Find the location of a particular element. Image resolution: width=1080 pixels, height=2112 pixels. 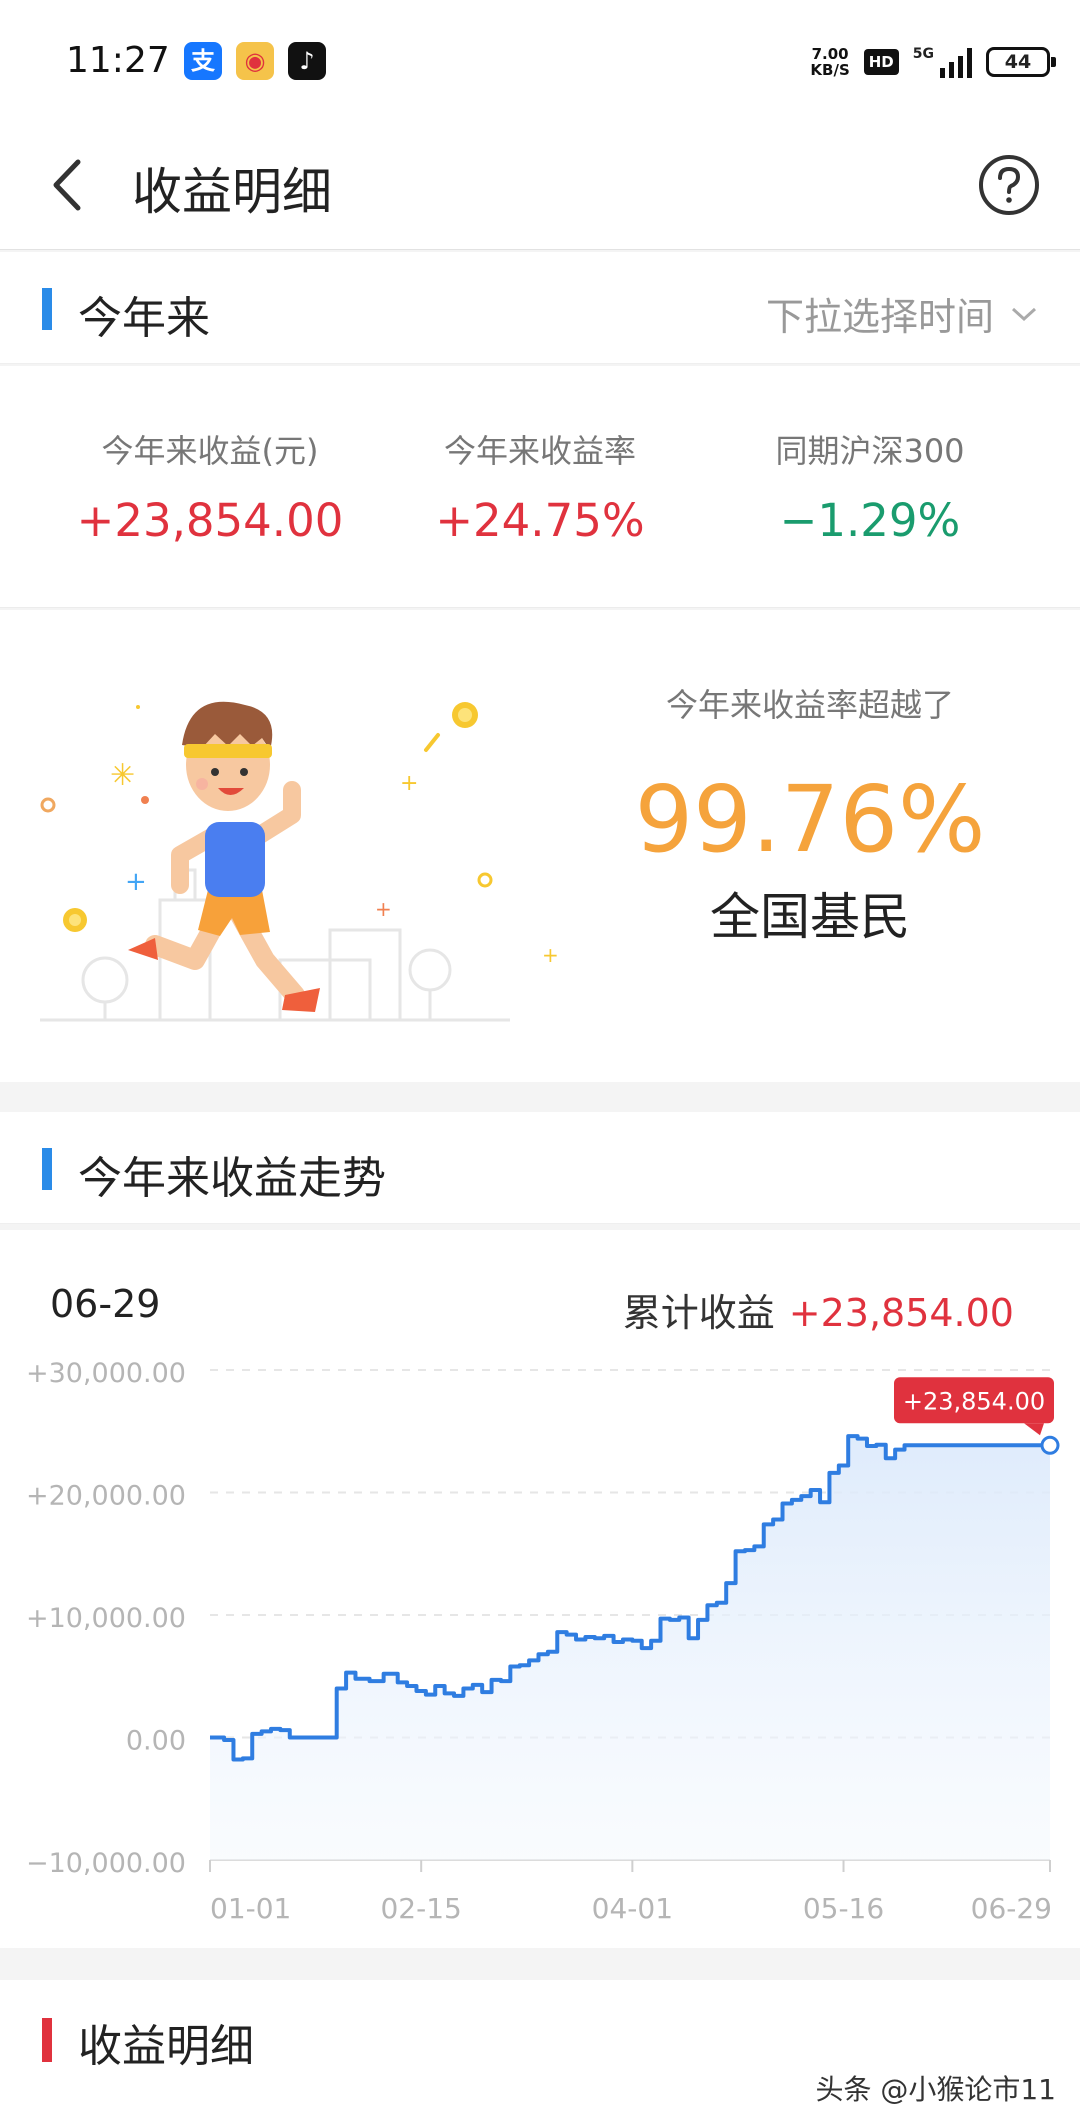

y-tick-label: +20,000.00 is located at coordinates (106, 1496).